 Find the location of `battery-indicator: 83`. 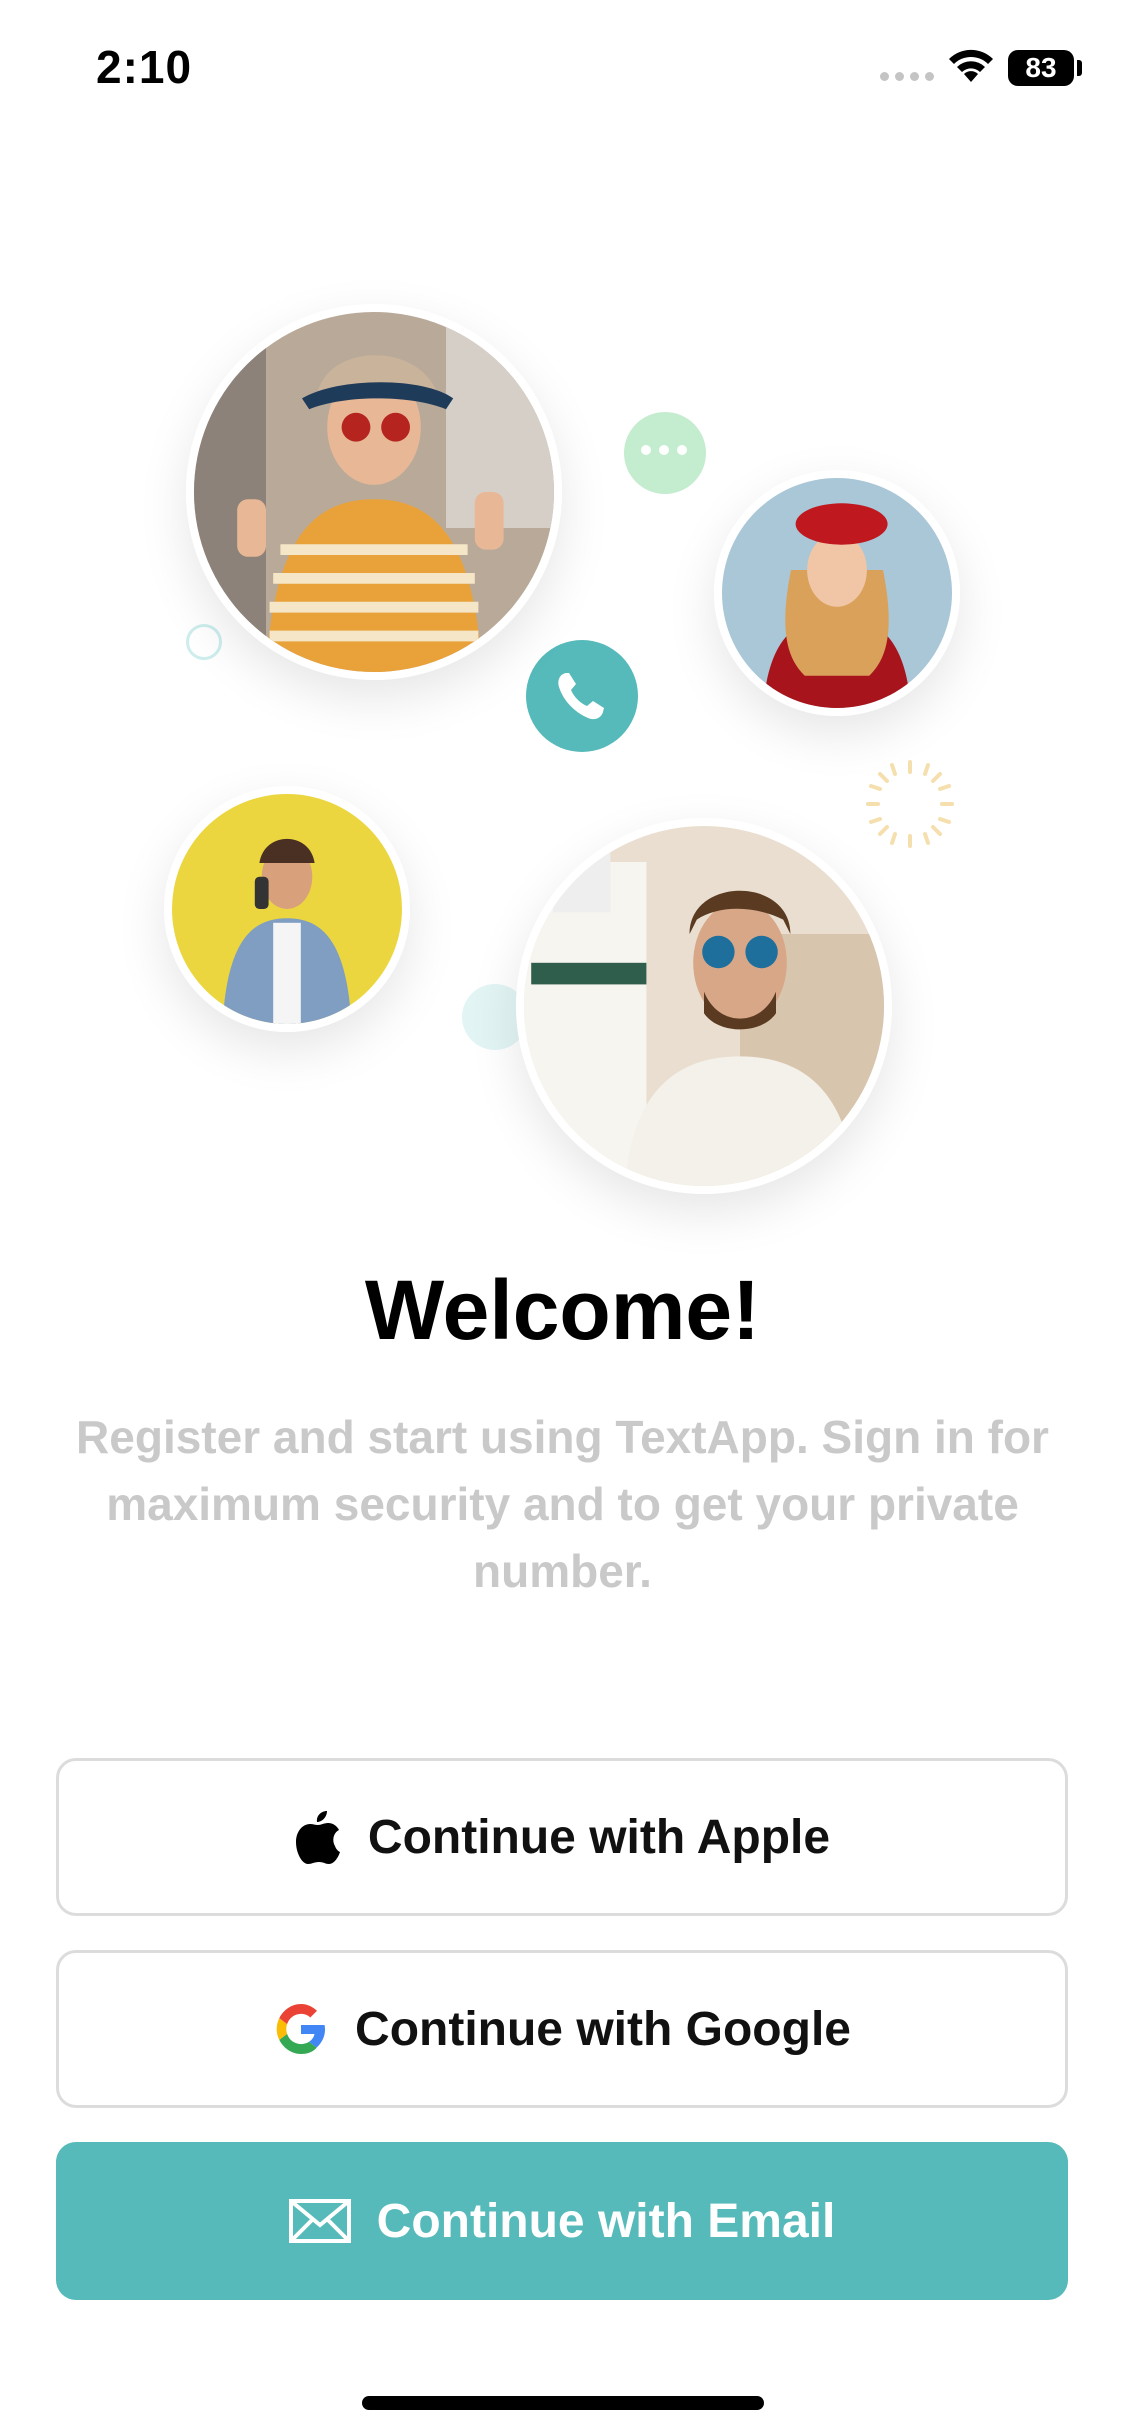

battery-indicator: 83 is located at coordinates (1041, 68).